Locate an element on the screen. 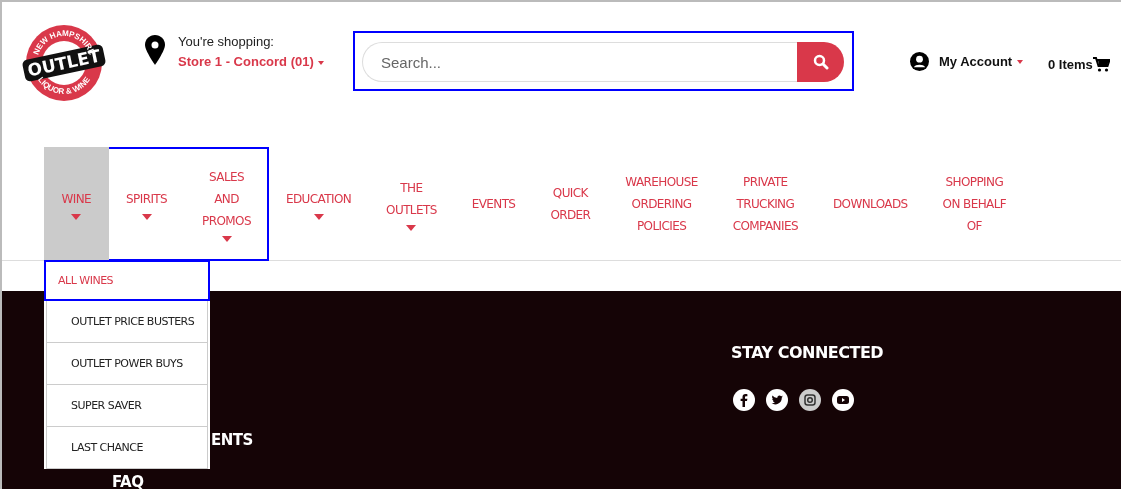 Image resolution: width=1121 pixels, height=489 pixels. search-icon is located at coordinates (820, 62).